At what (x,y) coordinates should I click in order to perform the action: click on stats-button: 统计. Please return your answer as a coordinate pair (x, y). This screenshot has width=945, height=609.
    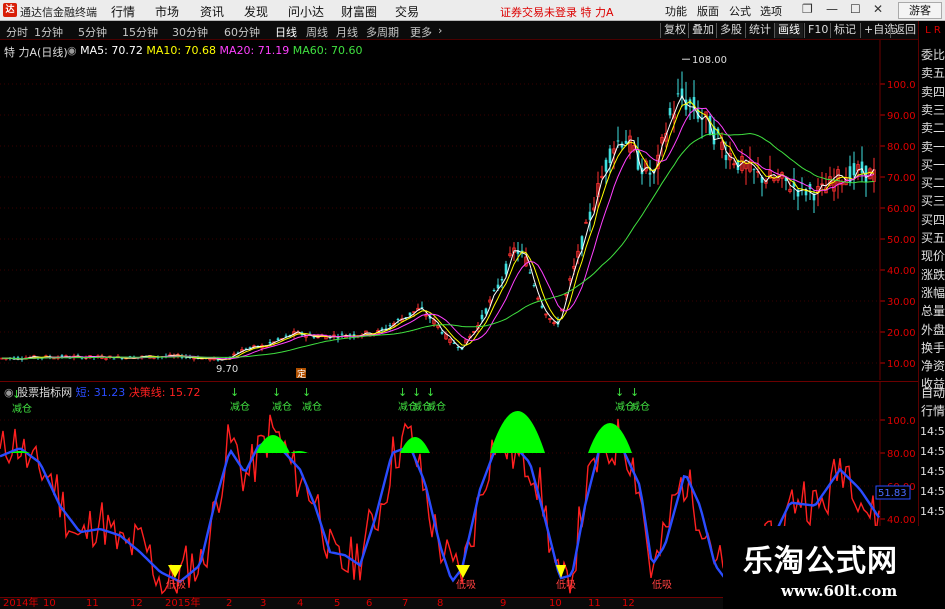
    Looking at the image, I should click on (759, 30).